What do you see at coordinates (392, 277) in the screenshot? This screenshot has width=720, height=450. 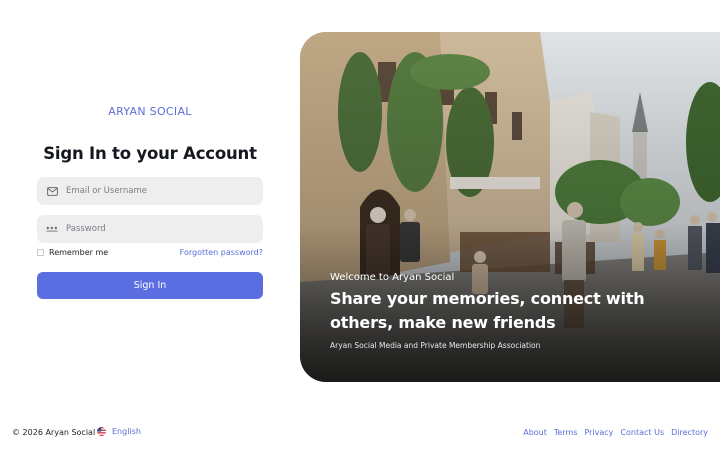 I see `hero-eyebrow: Welcome to Aryan Social` at bounding box center [392, 277].